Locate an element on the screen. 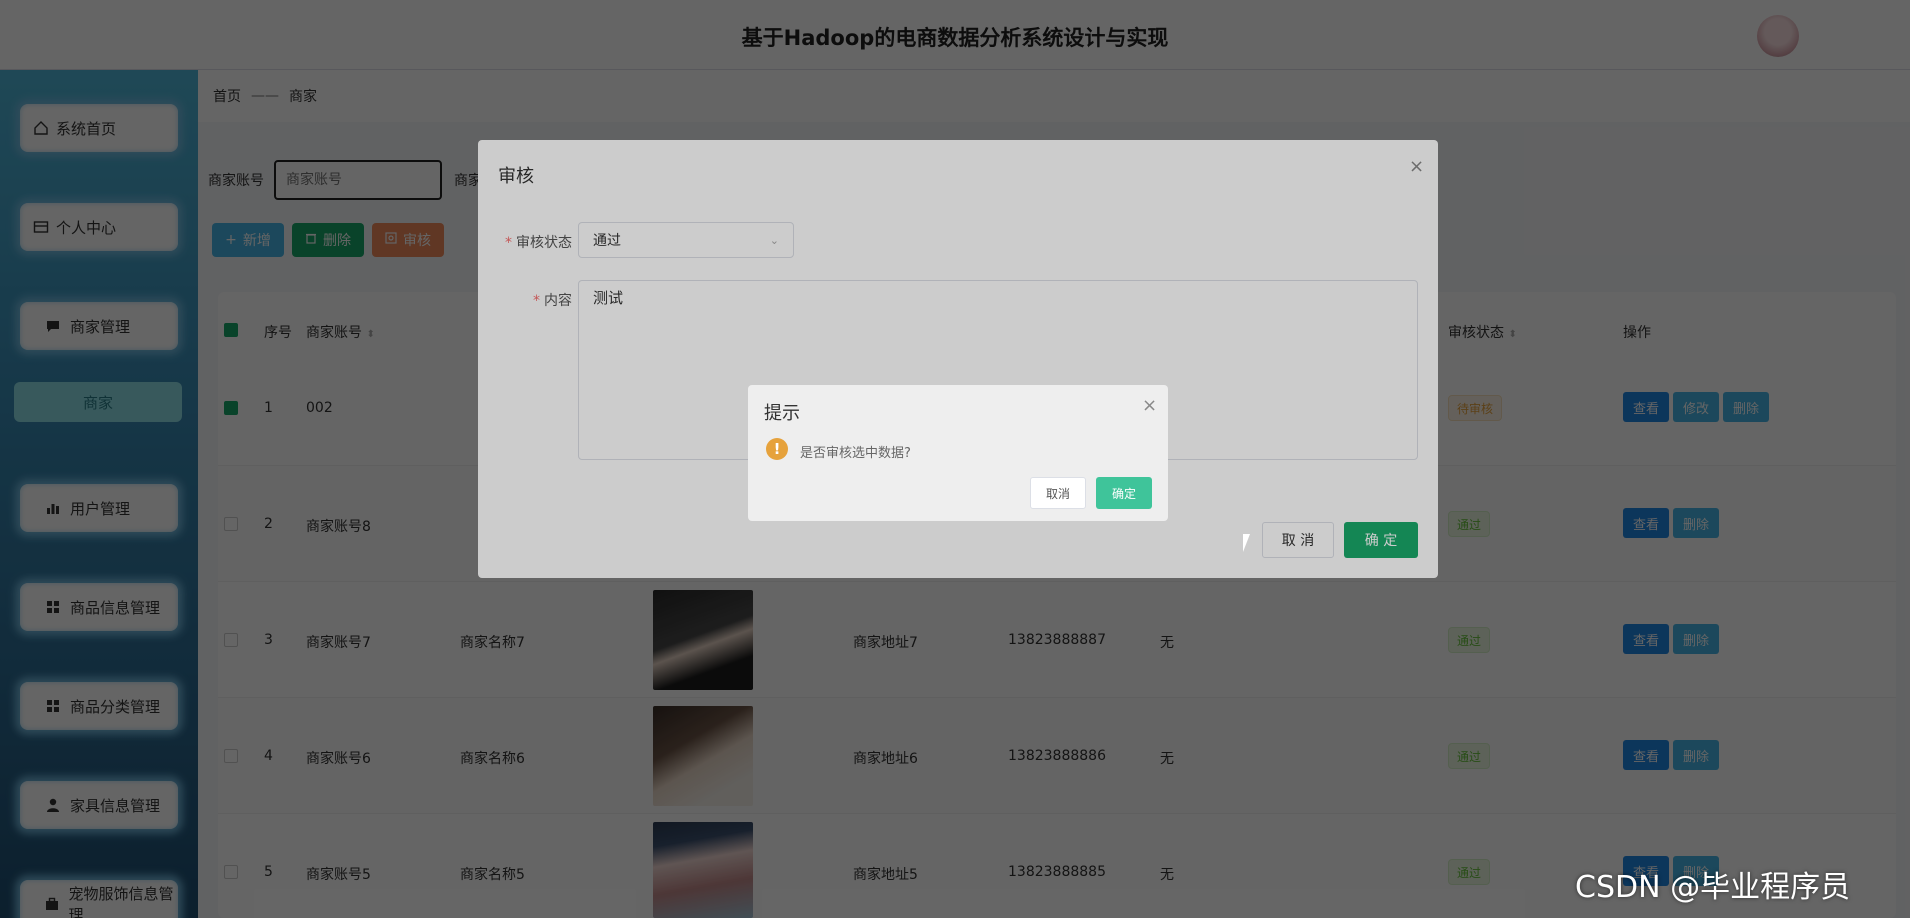 This screenshot has height=918, width=1910. confirm-dialog: 提示 × ! 是否审核选中数据? 取消 确定 is located at coordinates (958, 453).